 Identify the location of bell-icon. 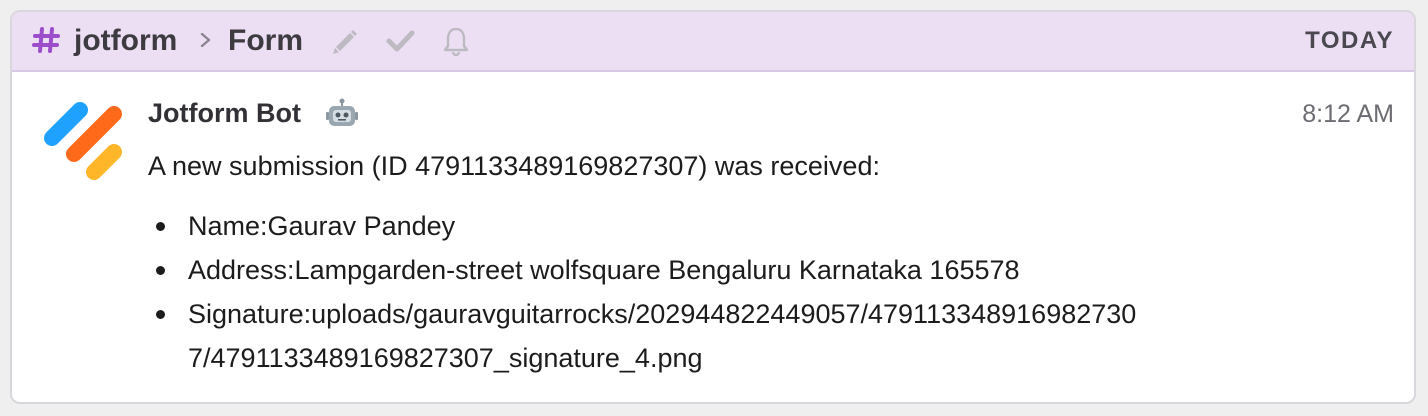
(456, 41).